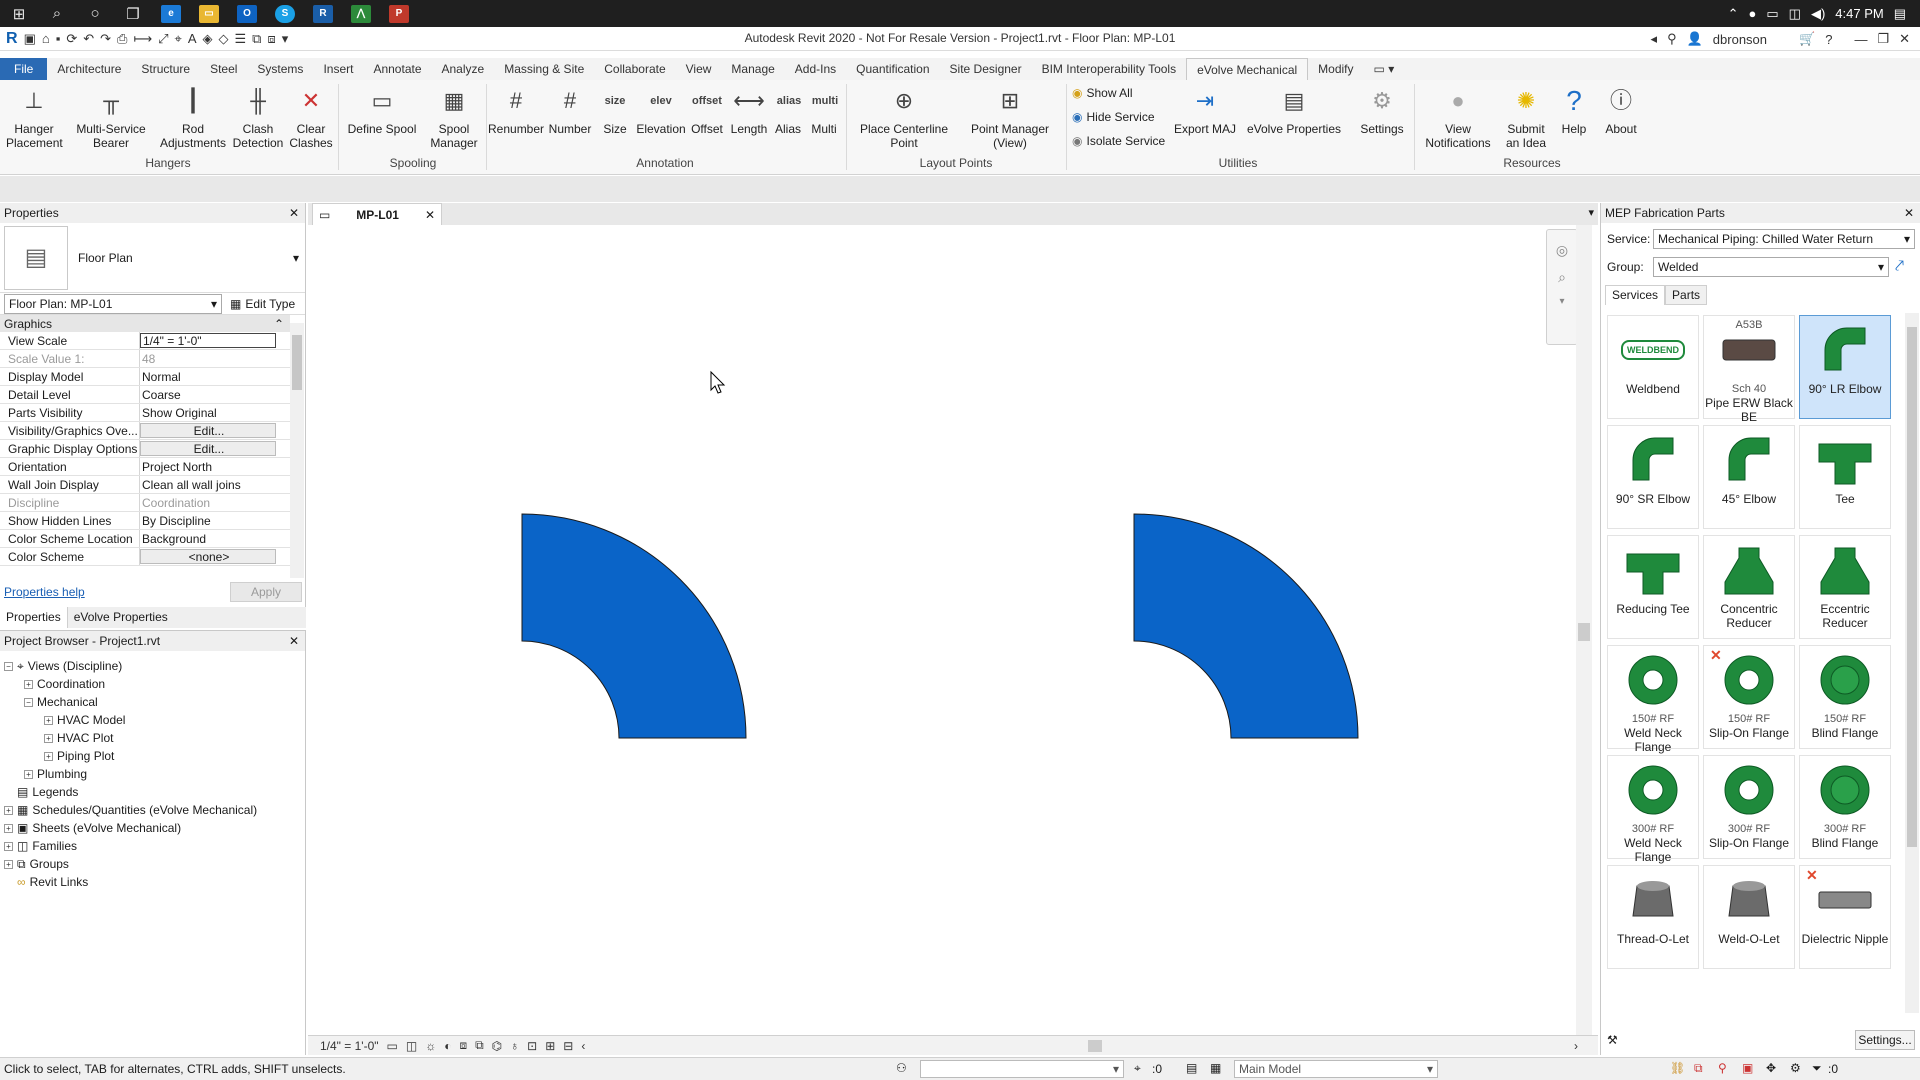 The height and width of the screenshot is (1080, 1920). I want to click on rod-adjustments-button: ┃ Rod Adjustments, so click(193, 117).